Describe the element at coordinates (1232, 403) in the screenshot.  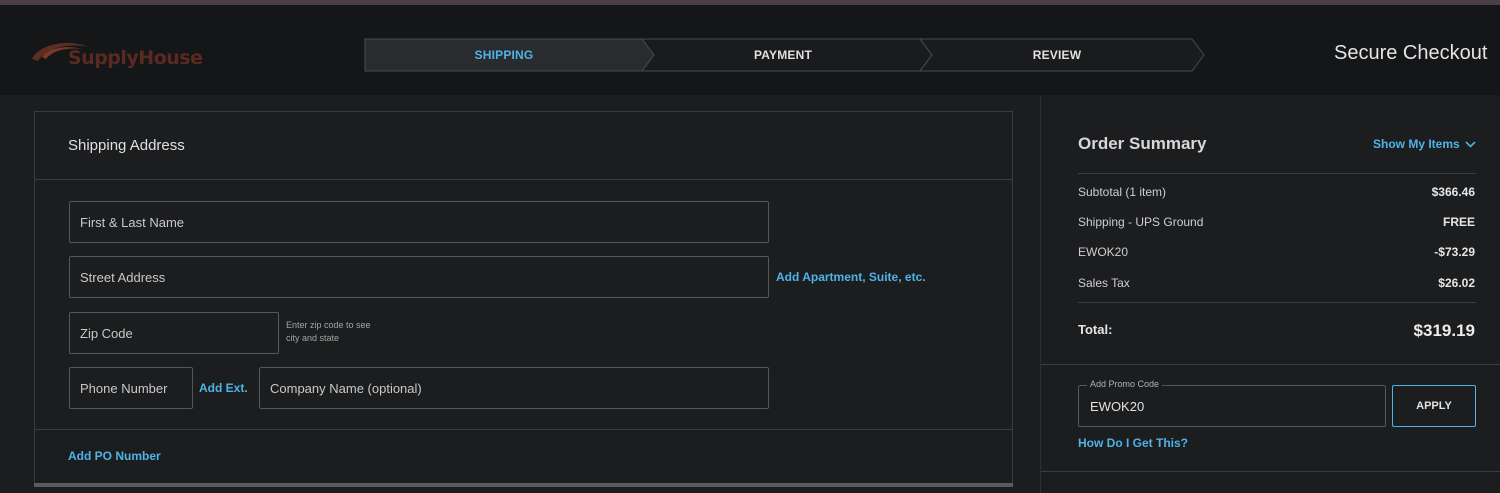
I see `promo-code-input: Add Promo Code EWOK20` at that location.